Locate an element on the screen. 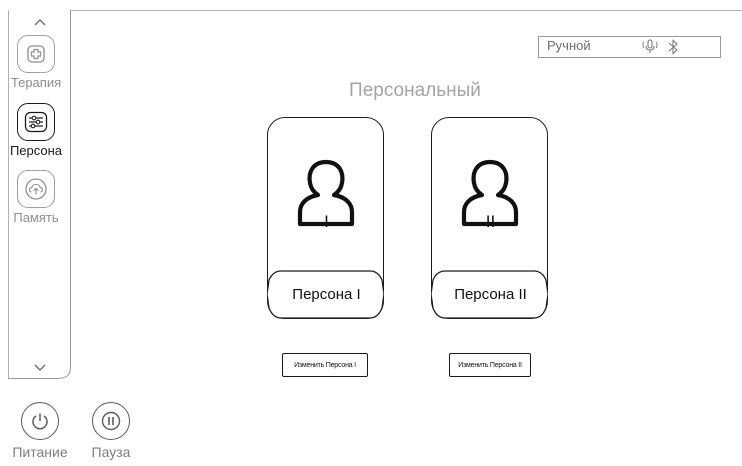 The image size is (742, 466). microphone-icon is located at coordinates (650, 46).